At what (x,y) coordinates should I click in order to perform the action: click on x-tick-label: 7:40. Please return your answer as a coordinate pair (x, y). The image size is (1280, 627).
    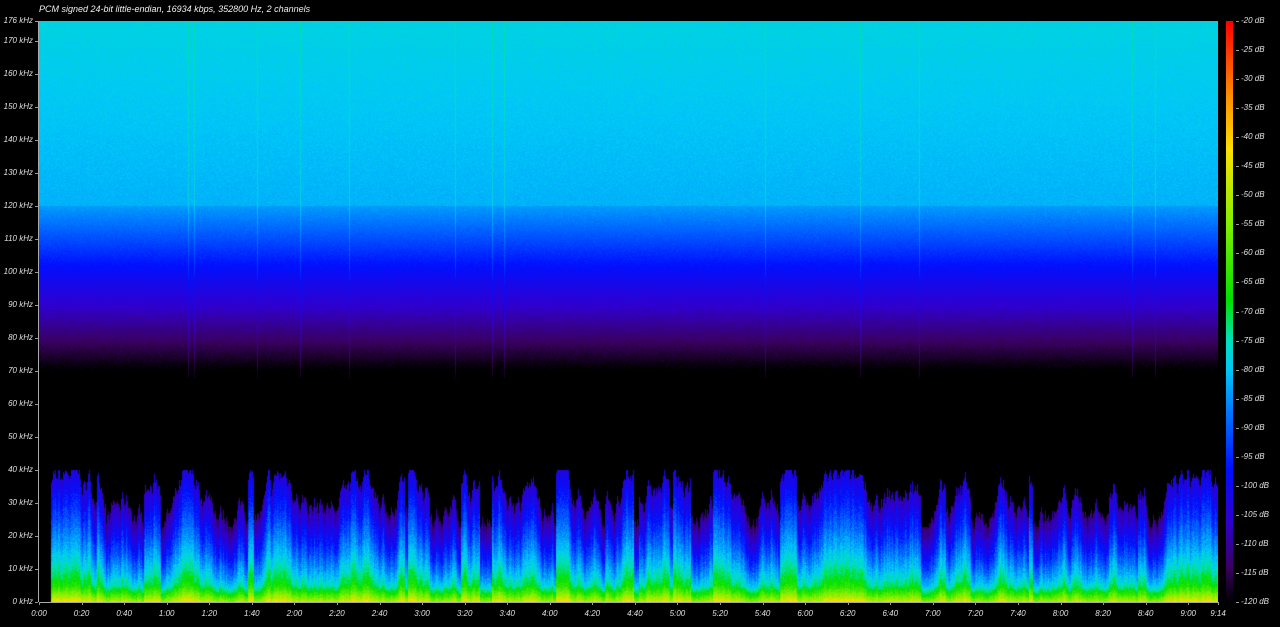
    Looking at the image, I should click on (1018, 613).